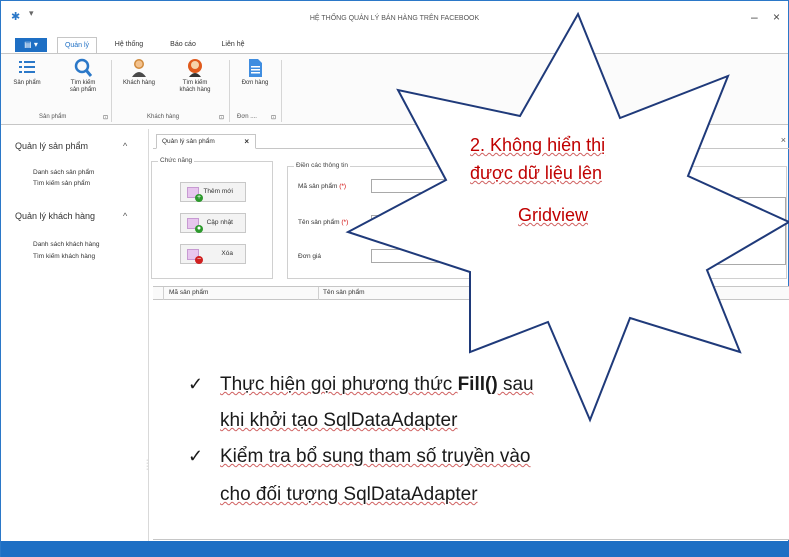  I want to click on ribbon-group-san-pham-label: Sản phẩm, so click(53, 117).